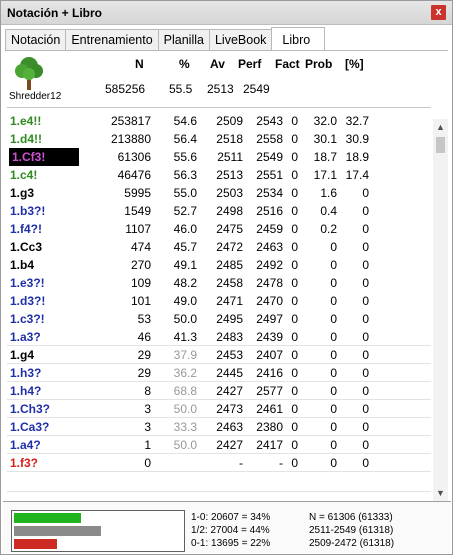 The height and width of the screenshot is (555, 453). What do you see at coordinates (440, 127) in the screenshot?
I see `scroll-up-icon: ▲` at bounding box center [440, 127].